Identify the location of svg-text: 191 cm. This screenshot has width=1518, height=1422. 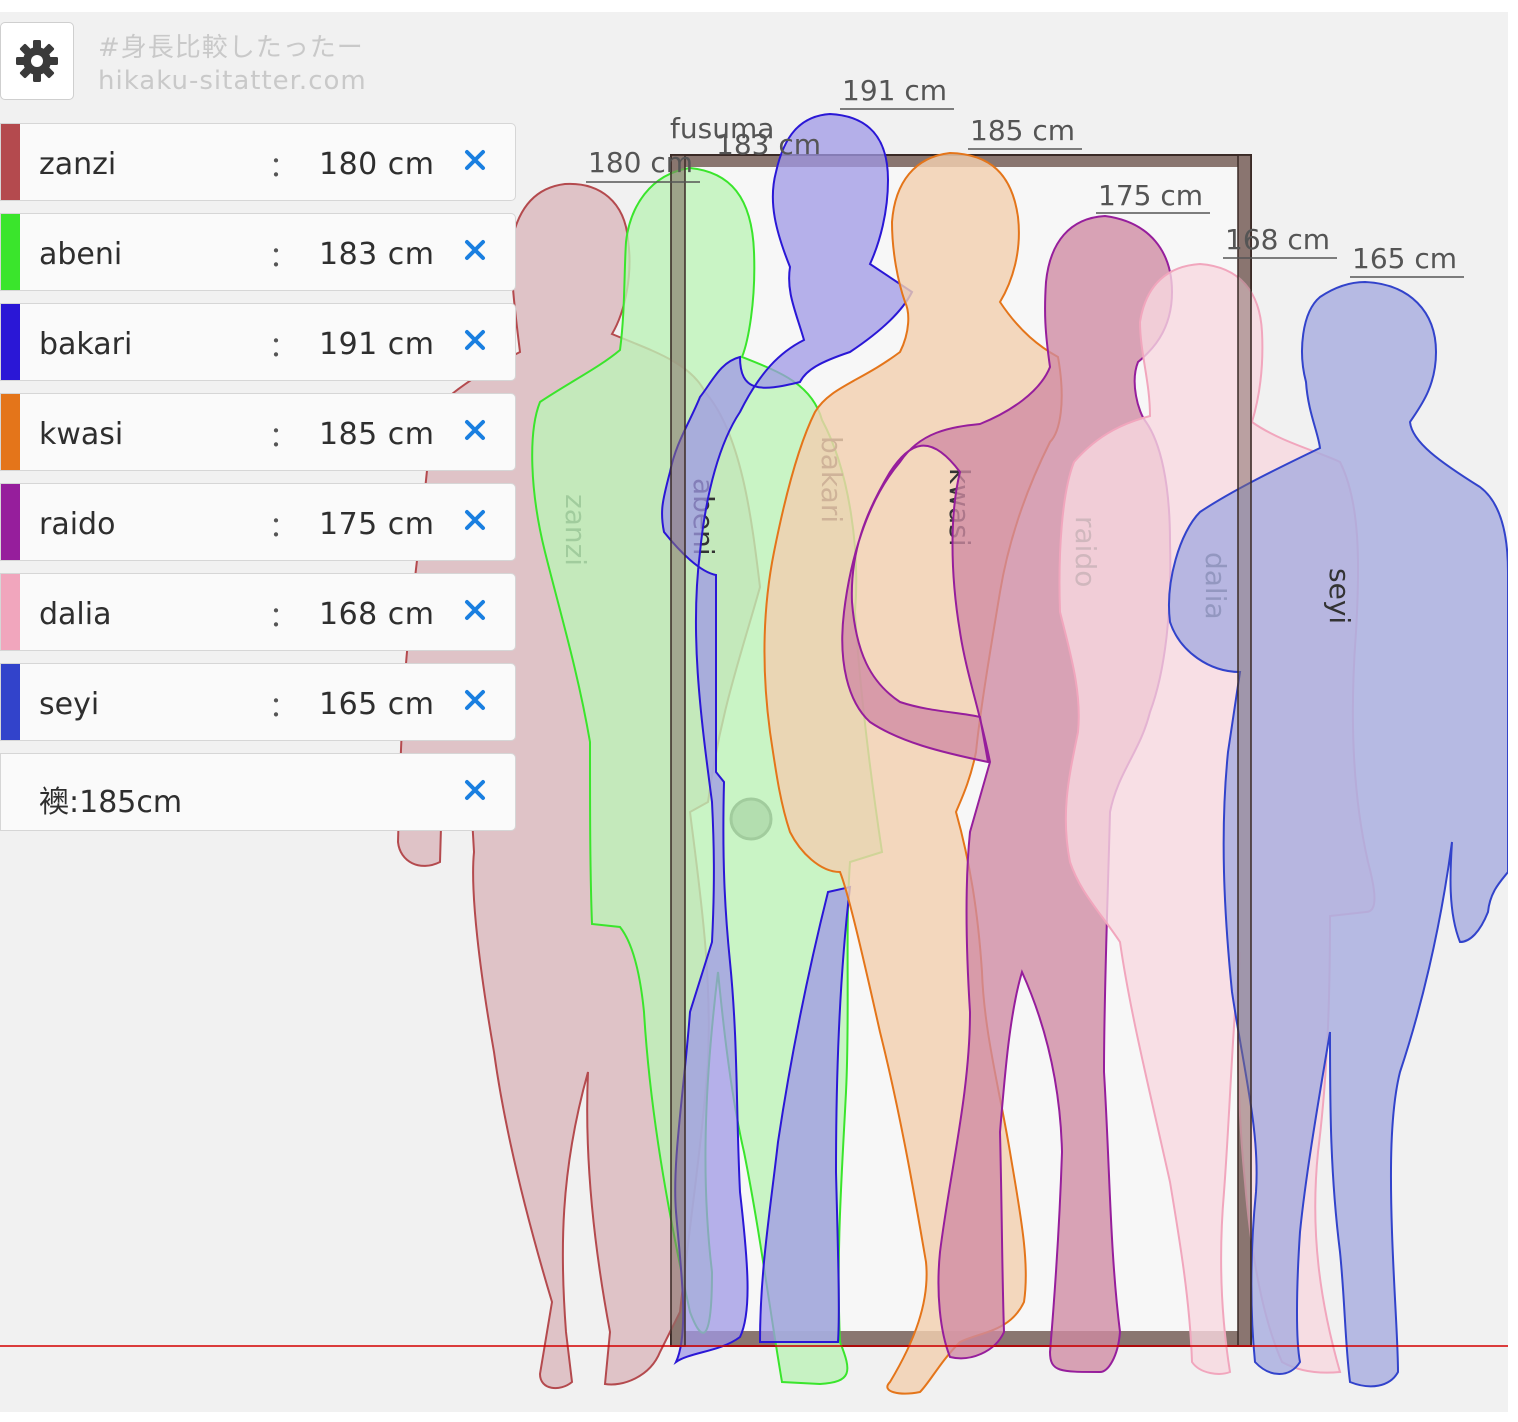
(894, 90).